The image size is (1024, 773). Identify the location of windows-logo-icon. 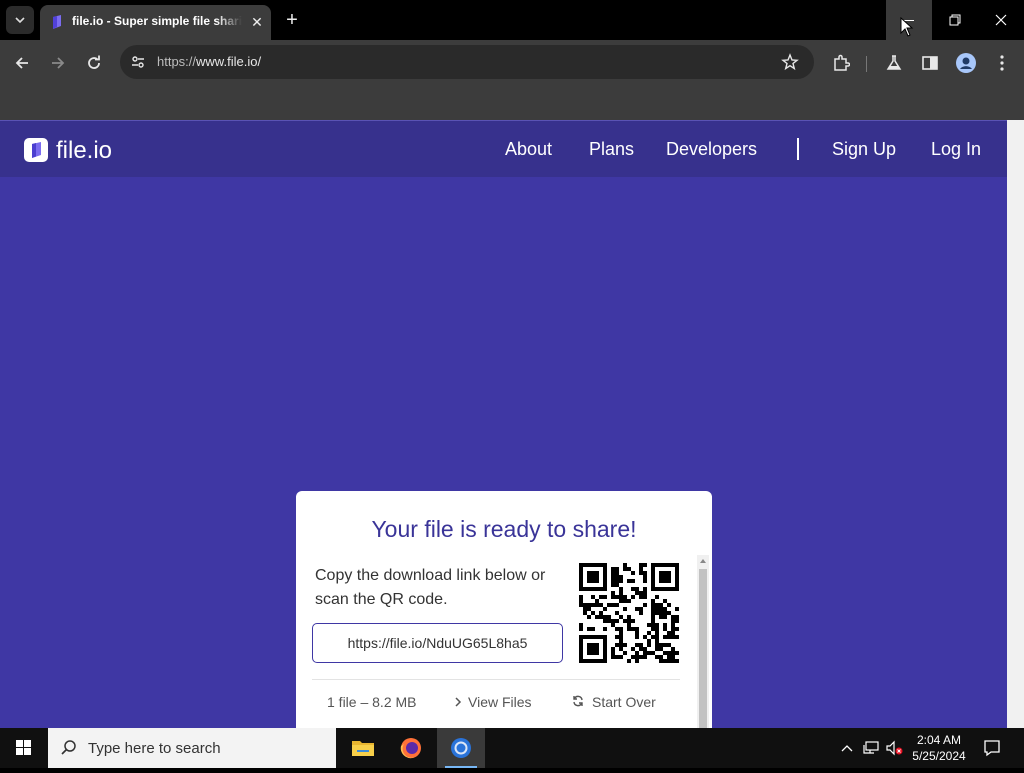
(23, 747).